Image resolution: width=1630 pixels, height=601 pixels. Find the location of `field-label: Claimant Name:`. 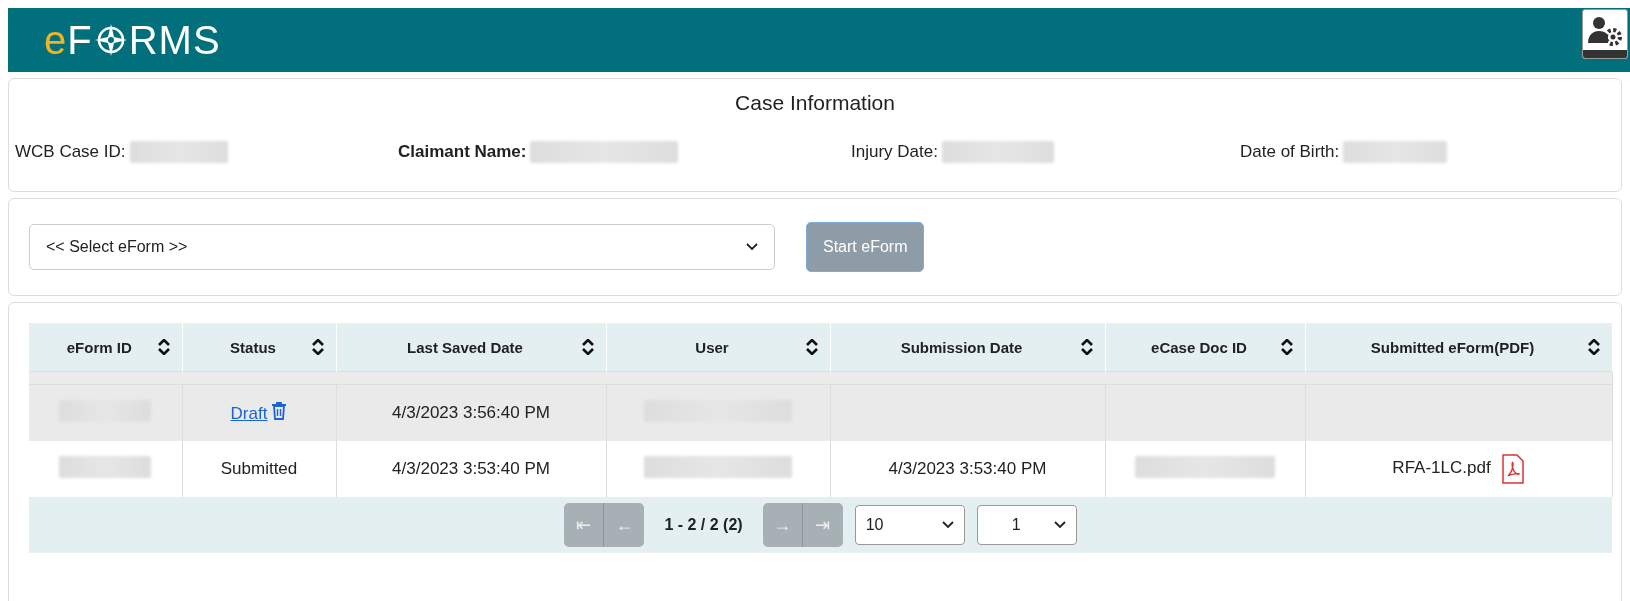

field-label: Claimant Name: is located at coordinates (462, 152).